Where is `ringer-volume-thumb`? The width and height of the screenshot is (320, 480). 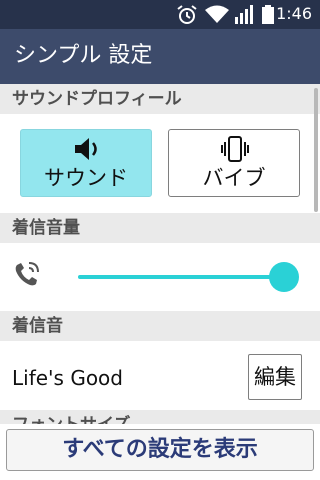 ringer-volume-thumb is located at coordinates (284, 277).